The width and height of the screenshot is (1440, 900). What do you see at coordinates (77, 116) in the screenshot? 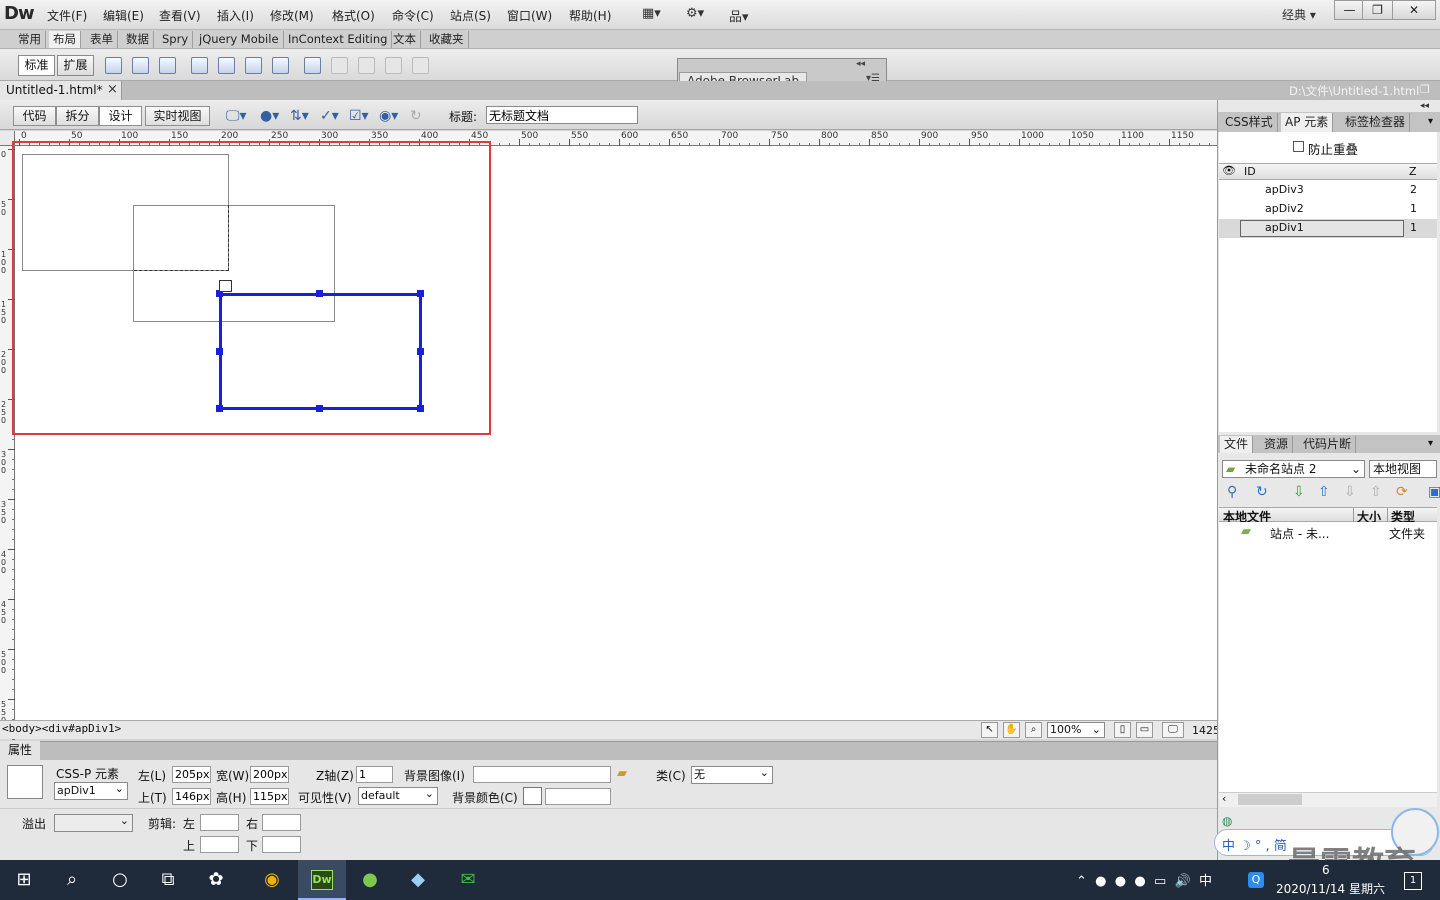
I see `split-view-button: 拆分` at bounding box center [77, 116].